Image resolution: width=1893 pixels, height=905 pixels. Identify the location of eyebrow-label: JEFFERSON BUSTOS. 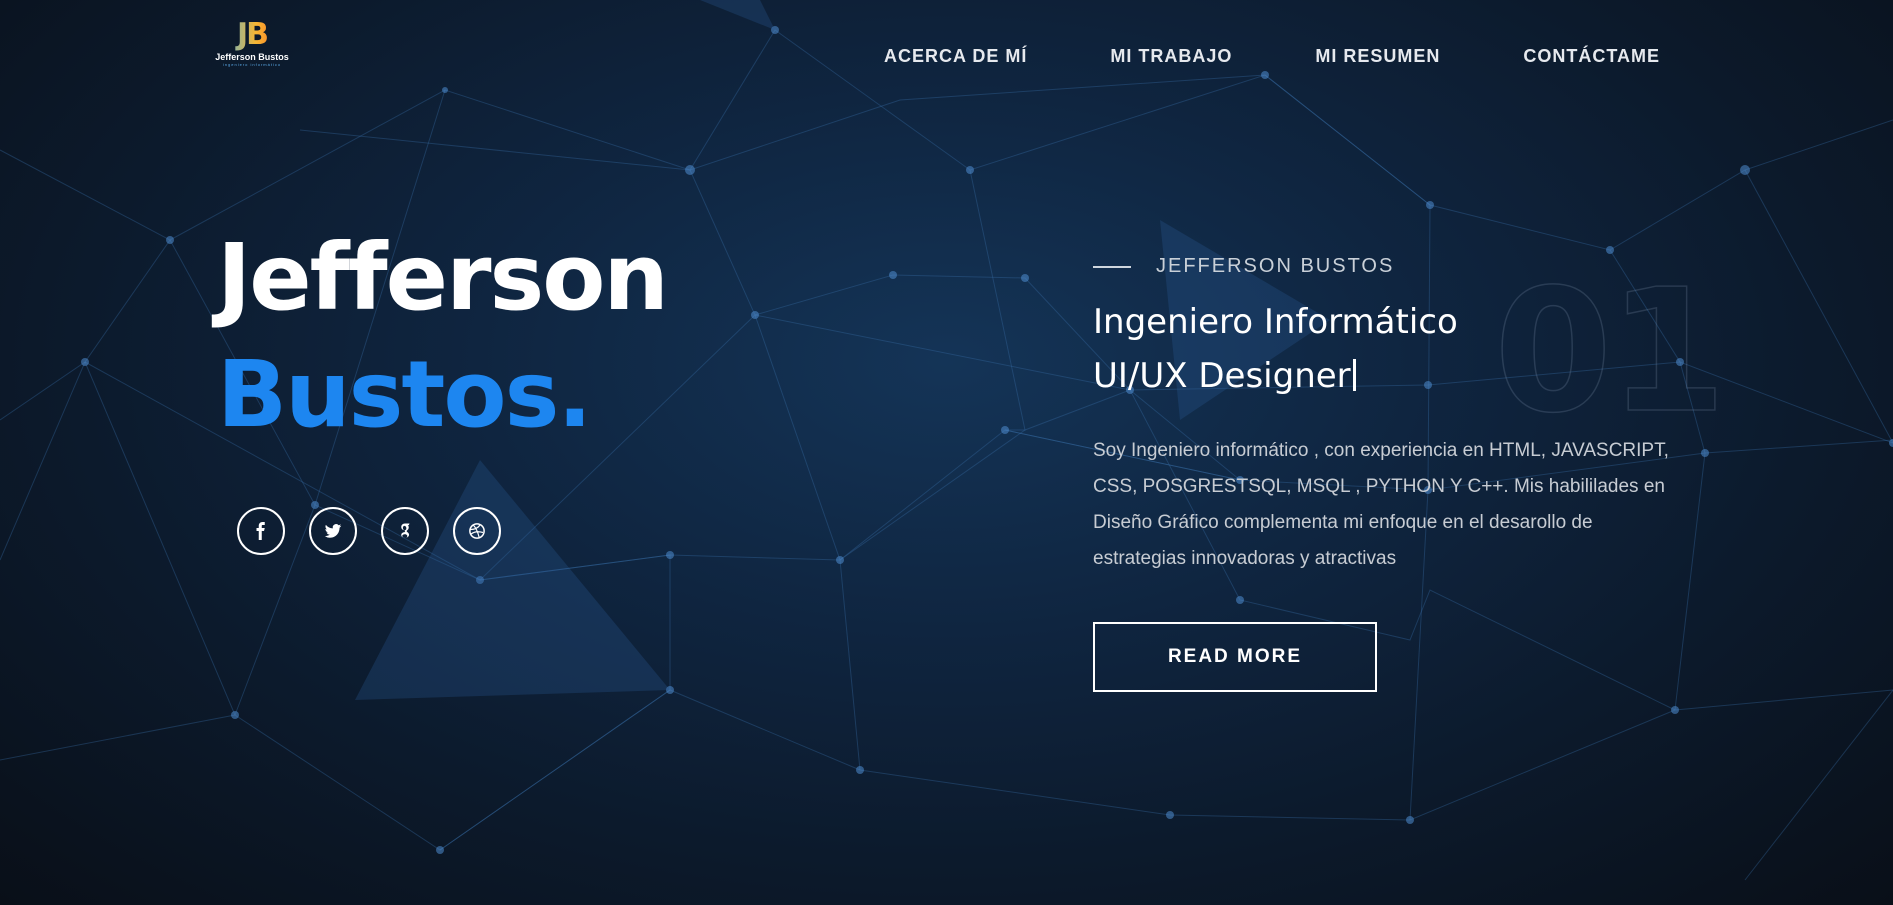
(1275, 266).